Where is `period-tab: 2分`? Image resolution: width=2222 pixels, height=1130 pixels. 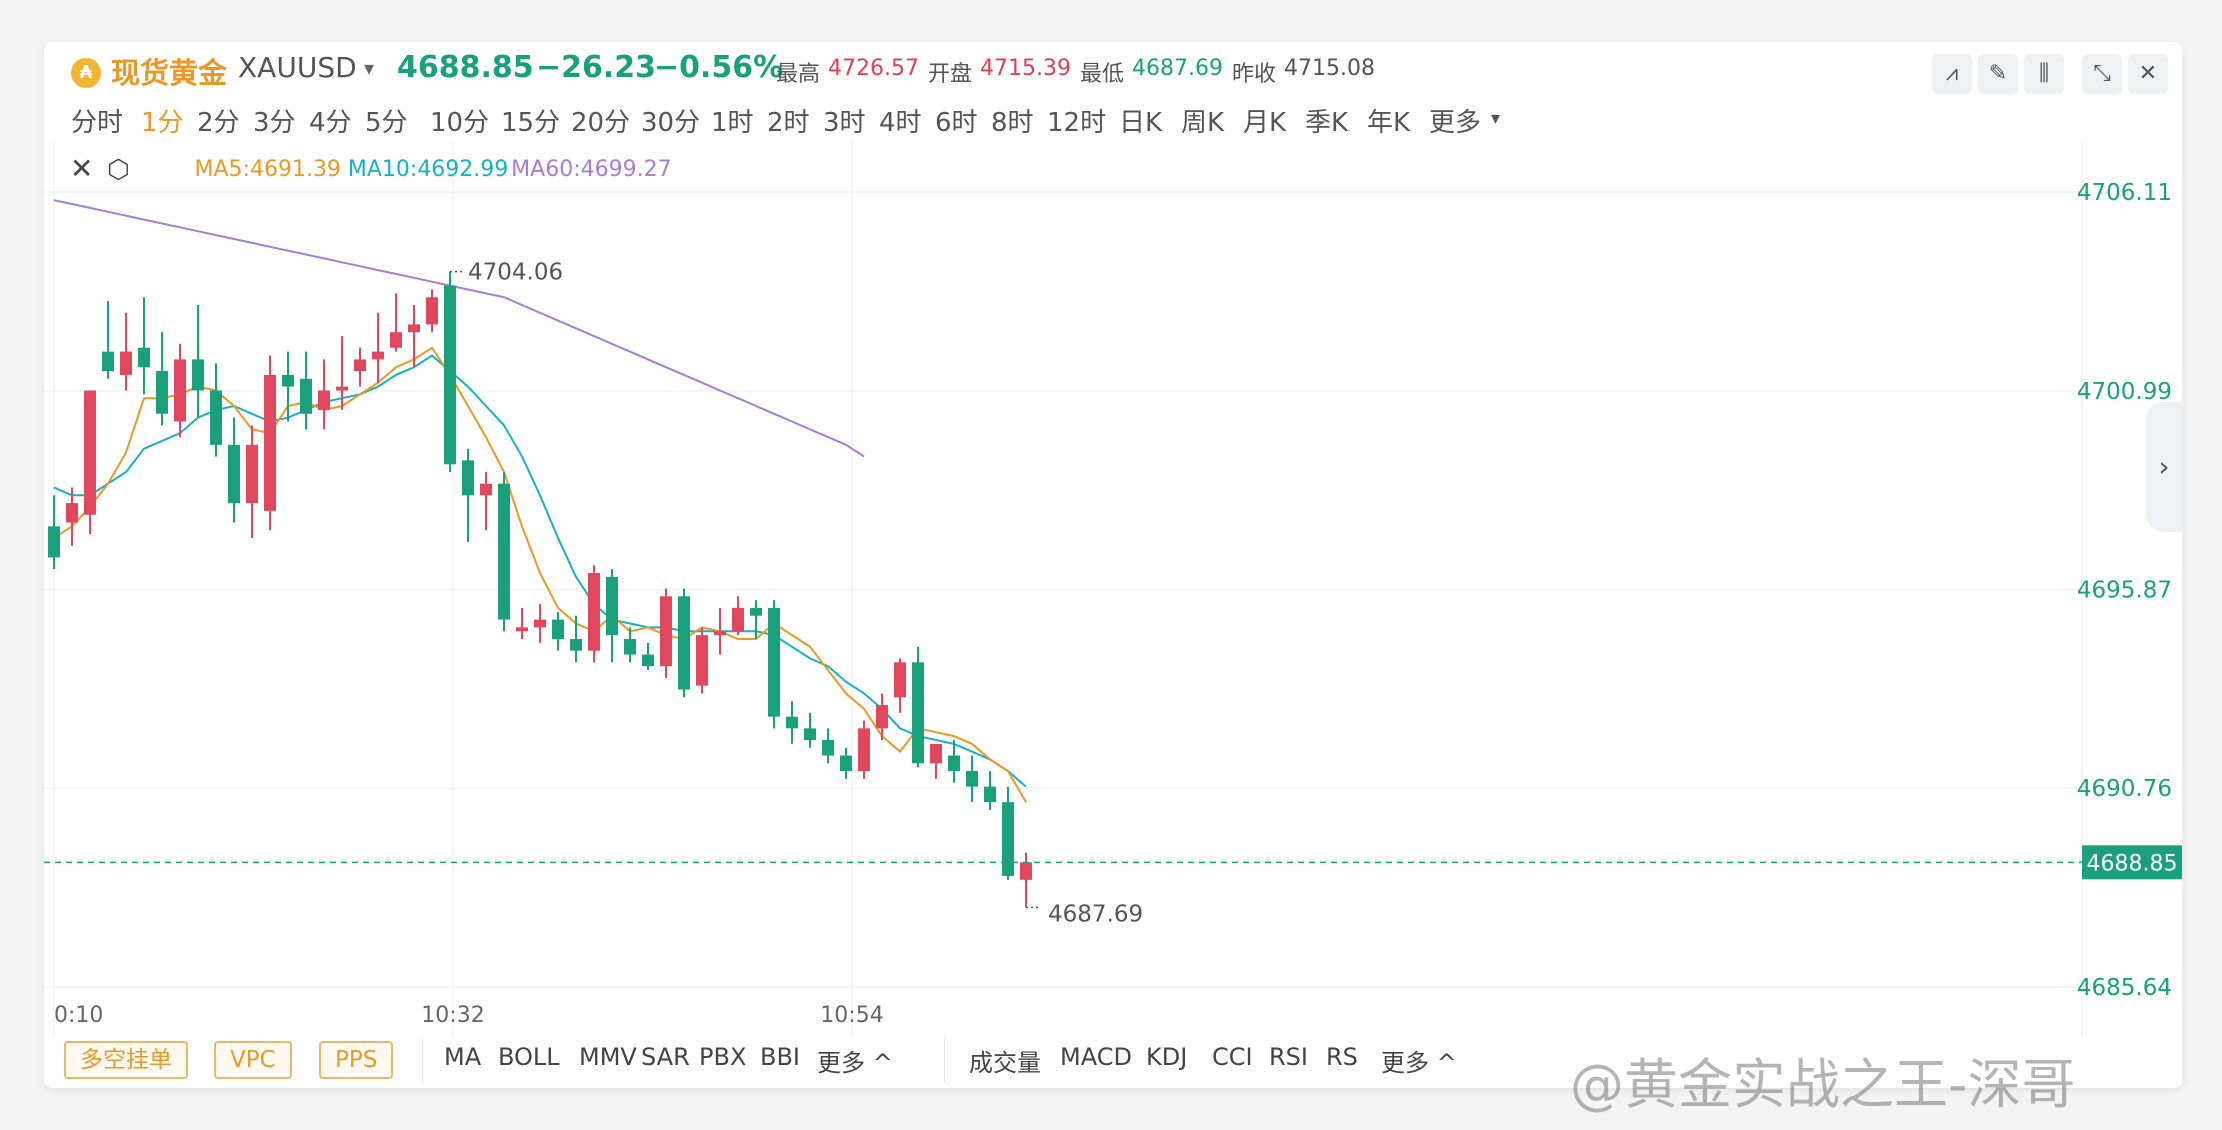
period-tab: 2分 is located at coordinates (218, 120).